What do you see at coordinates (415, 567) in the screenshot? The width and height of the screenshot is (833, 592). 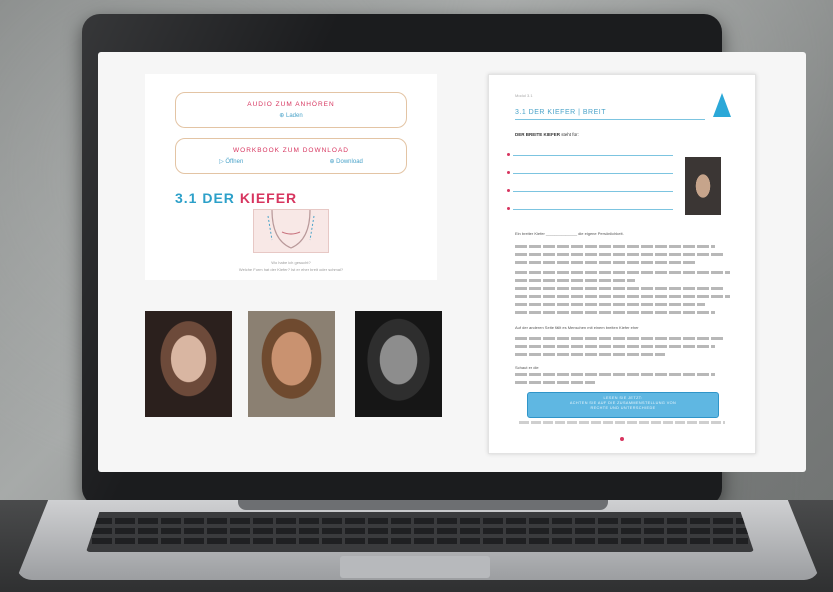 I see `trackpad` at bounding box center [415, 567].